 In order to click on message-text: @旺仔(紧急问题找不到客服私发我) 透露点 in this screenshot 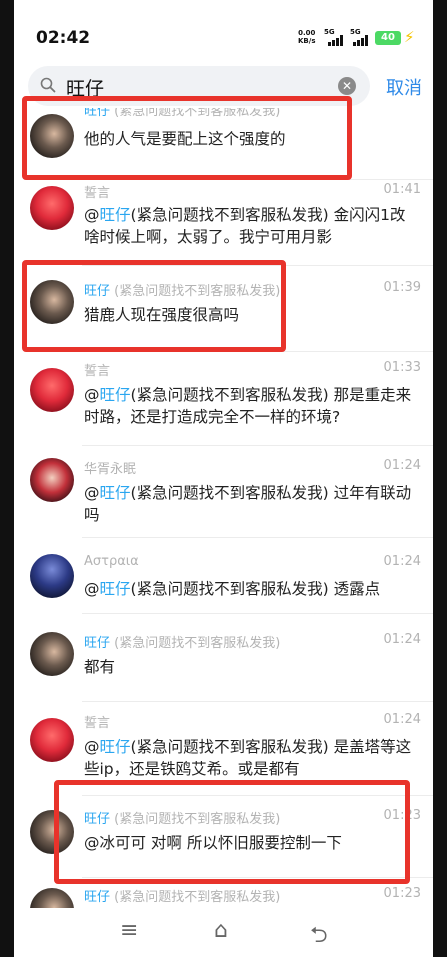, I will do `click(232, 589)`.